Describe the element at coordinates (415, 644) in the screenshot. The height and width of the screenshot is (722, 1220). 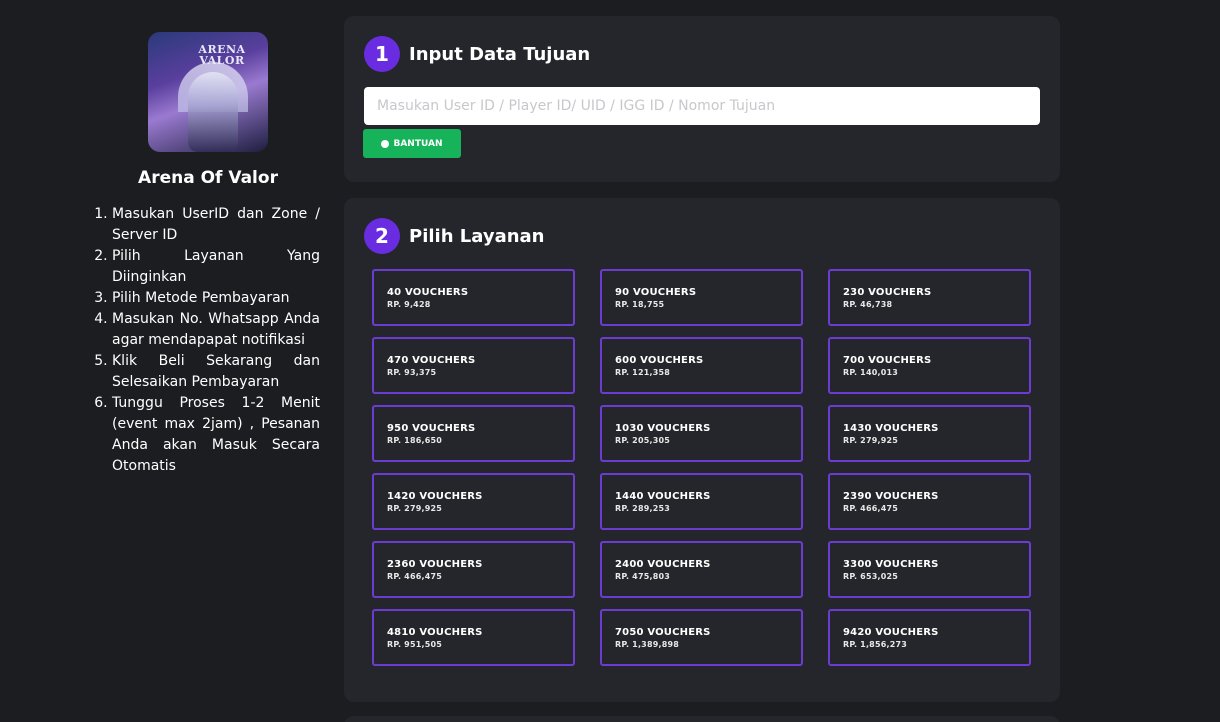
I see `voucher-price: RP. 951,505` at that location.